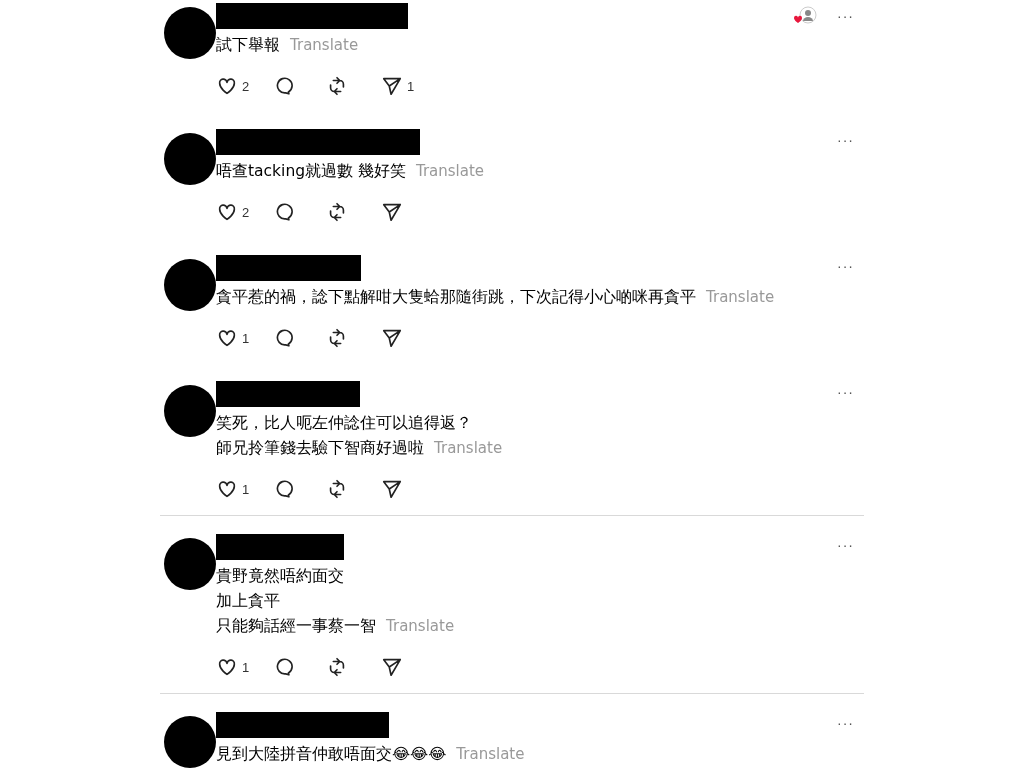  Describe the element at coordinates (288, 45) in the screenshot. I see `post-text: 試下舉報 Translate` at that location.